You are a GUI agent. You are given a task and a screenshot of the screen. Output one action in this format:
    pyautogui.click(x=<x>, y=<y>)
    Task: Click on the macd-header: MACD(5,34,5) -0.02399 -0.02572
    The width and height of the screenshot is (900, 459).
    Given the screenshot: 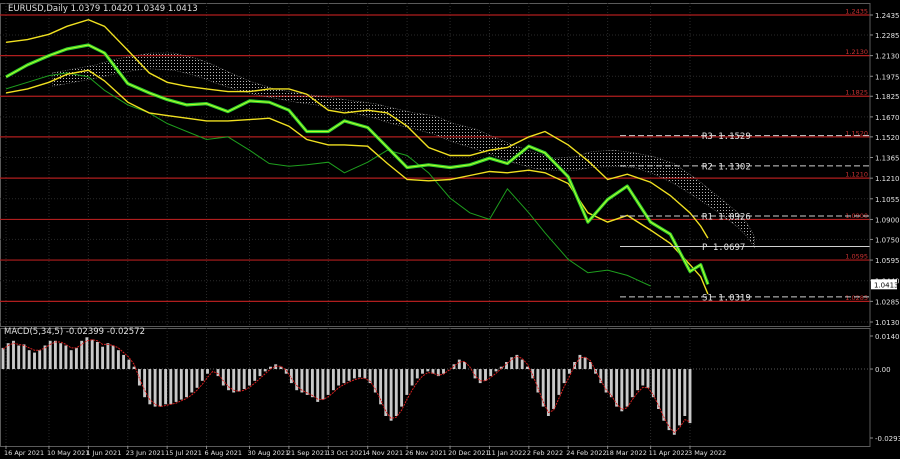 What is the action you would take?
    pyautogui.click(x=74, y=332)
    